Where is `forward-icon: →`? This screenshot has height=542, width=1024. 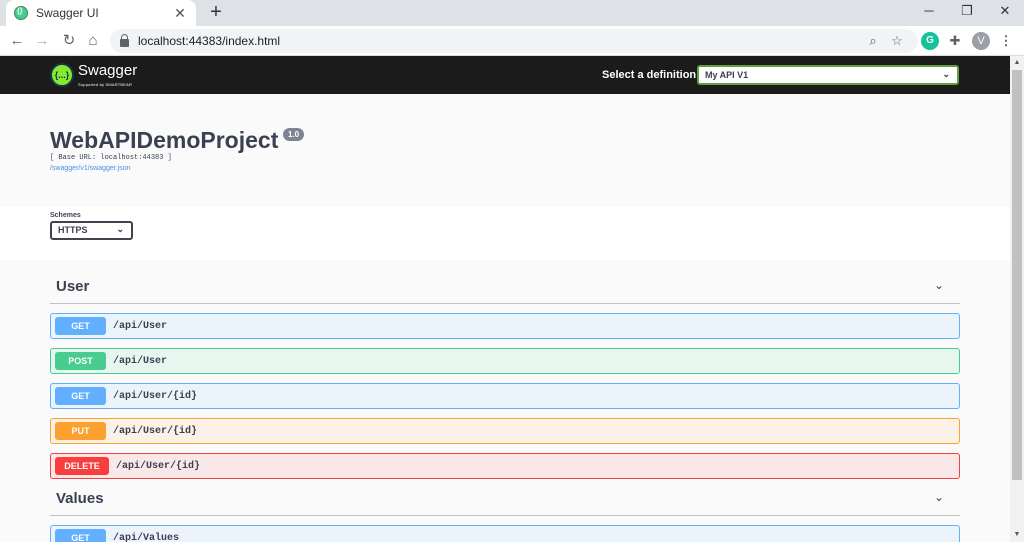
forward-icon: → is located at coordinates (42, 41).